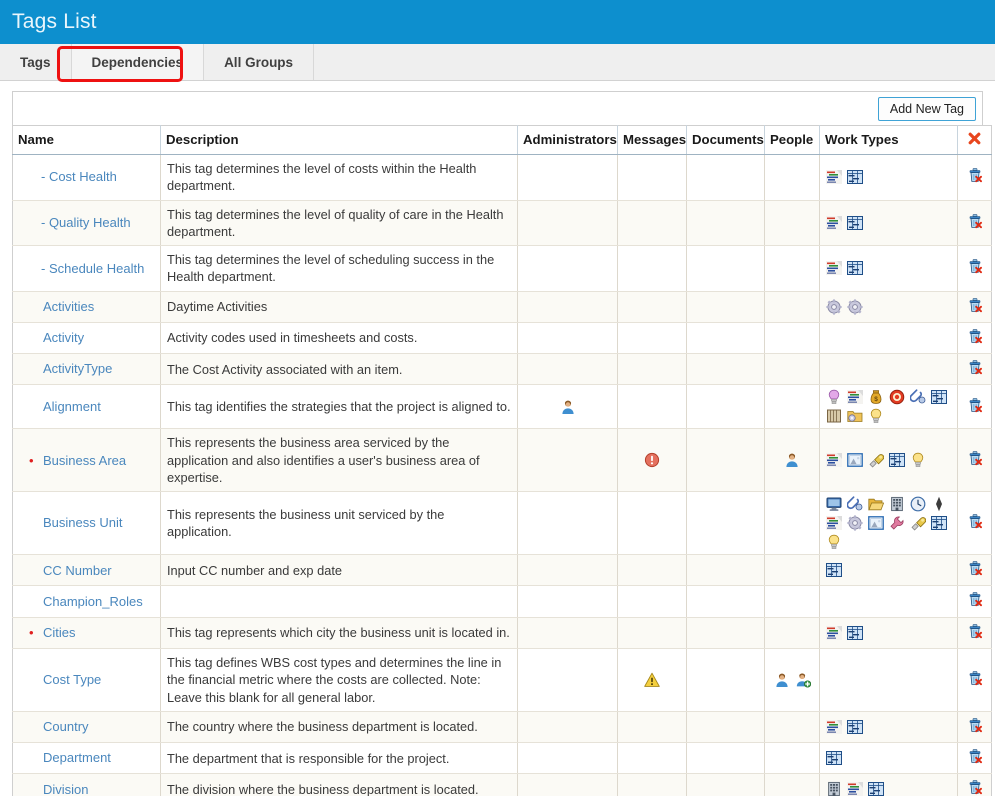 The image size is (995, 796). What do you see at coordinates (60, 307) in the screenshot?
I see `tag-name-link: Activities` at bounding box center [60, 307].